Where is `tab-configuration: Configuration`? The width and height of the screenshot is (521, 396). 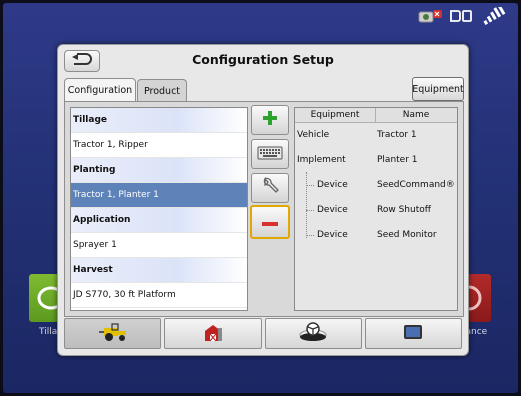
tab-configuration: Configuration is located at coordinates (100, 90).